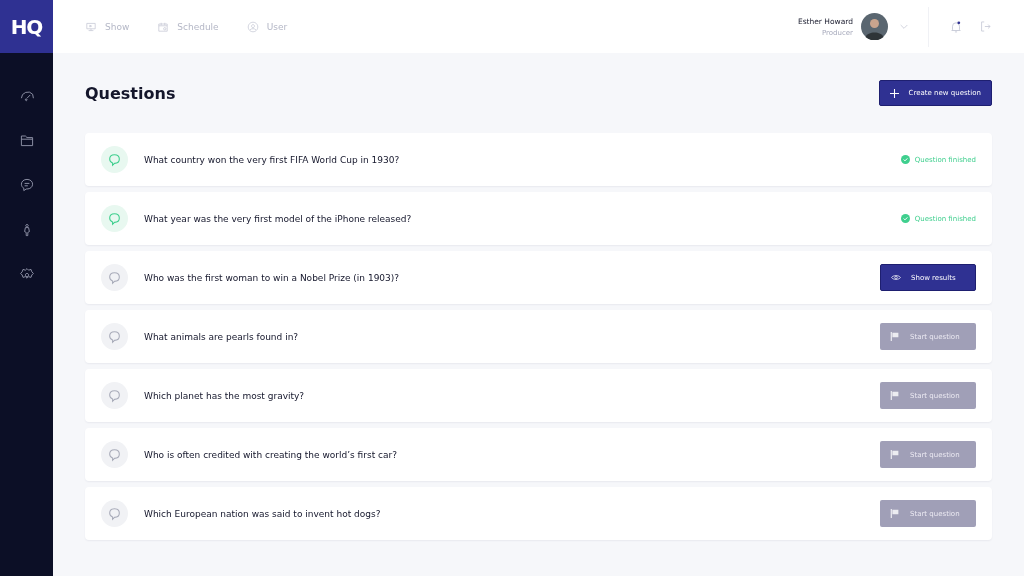  I want to click on calendar-icon, so click(163, 26).